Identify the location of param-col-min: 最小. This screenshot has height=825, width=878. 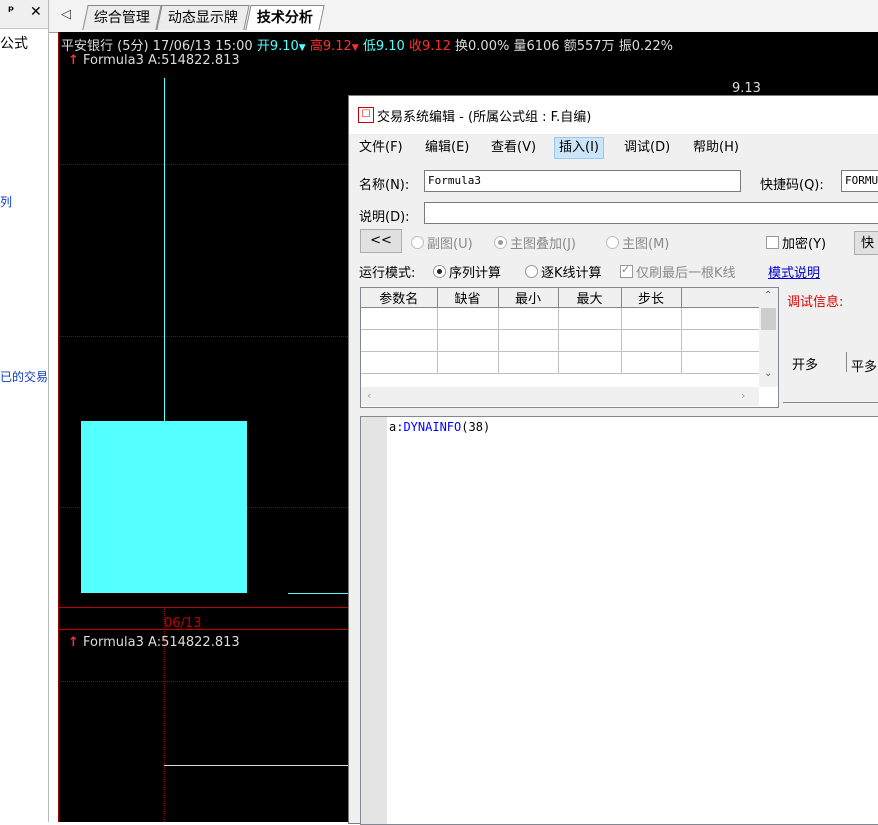
(528, 298).